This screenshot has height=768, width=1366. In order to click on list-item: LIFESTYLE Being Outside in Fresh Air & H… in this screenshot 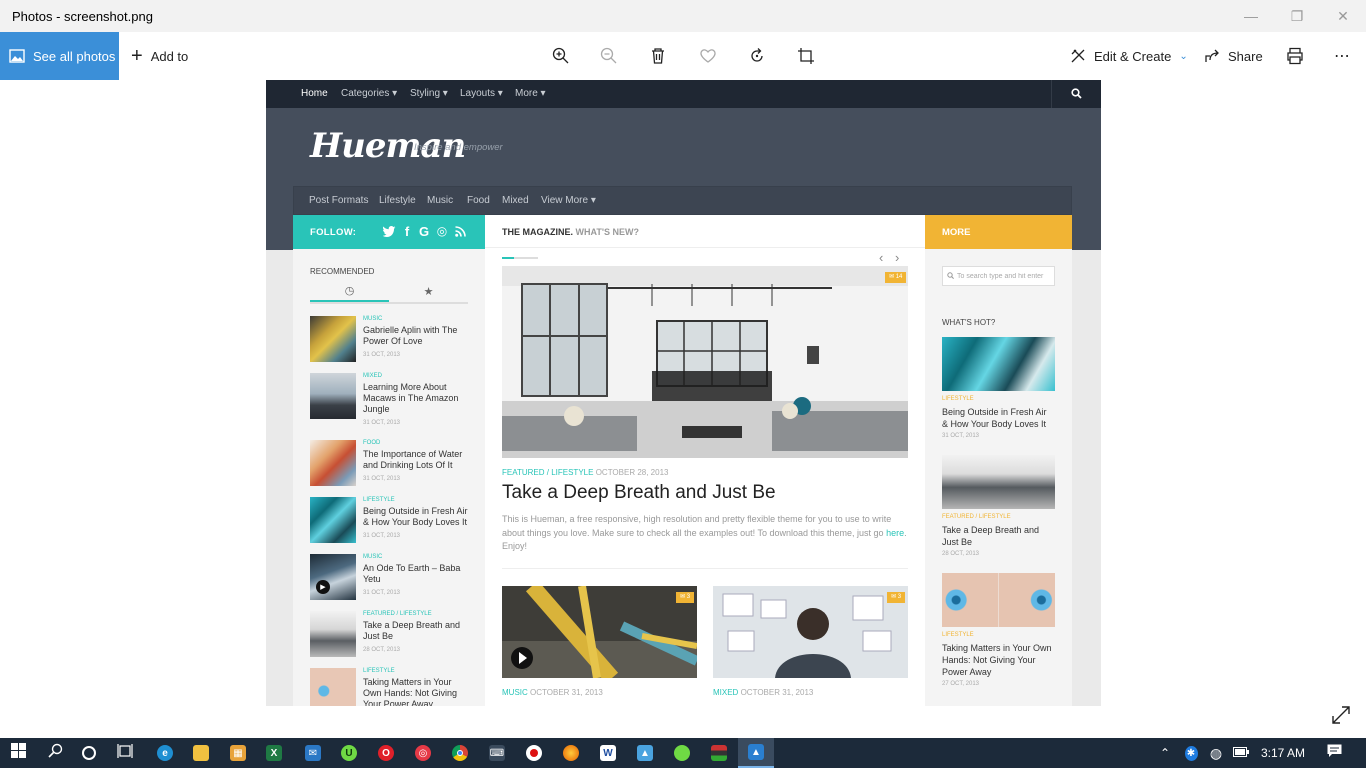, I will do `click(390, 521)`.